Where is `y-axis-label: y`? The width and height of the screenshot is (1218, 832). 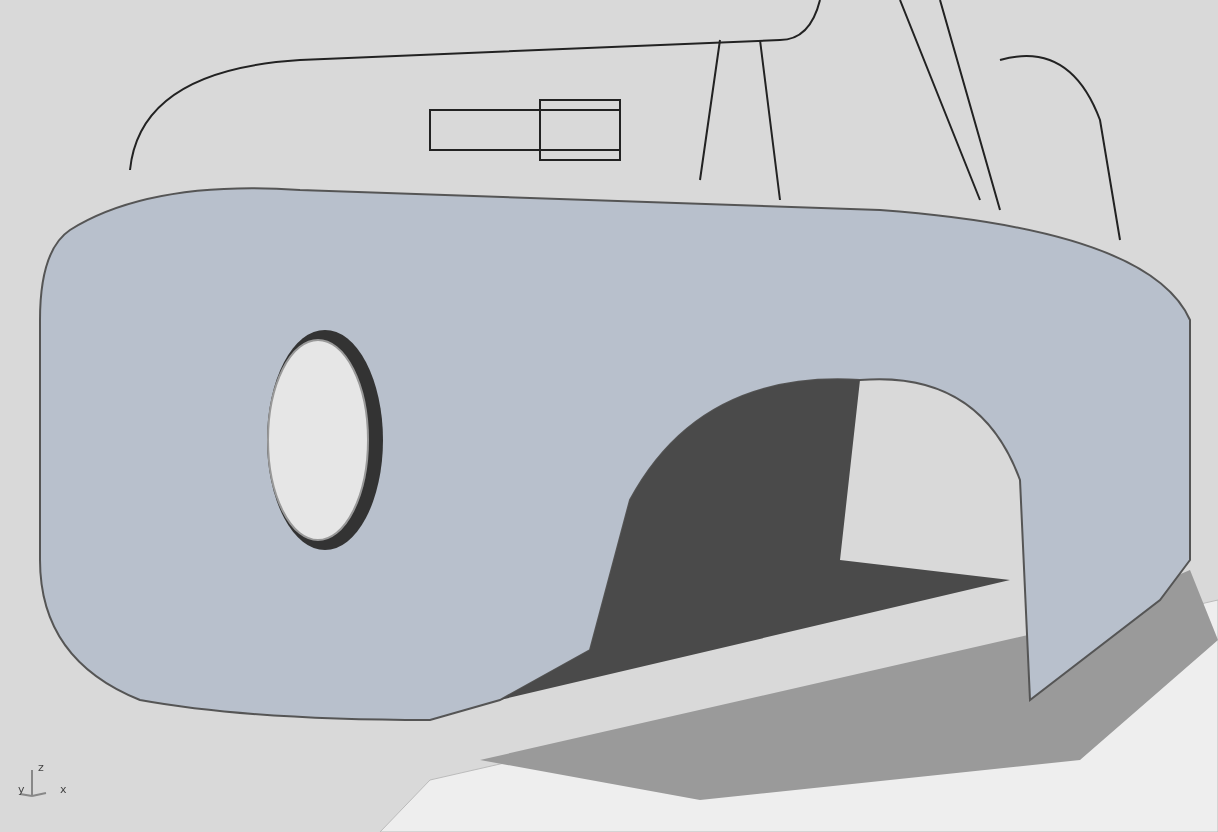
y-axis-label: y is located at coordinates (21, 789).